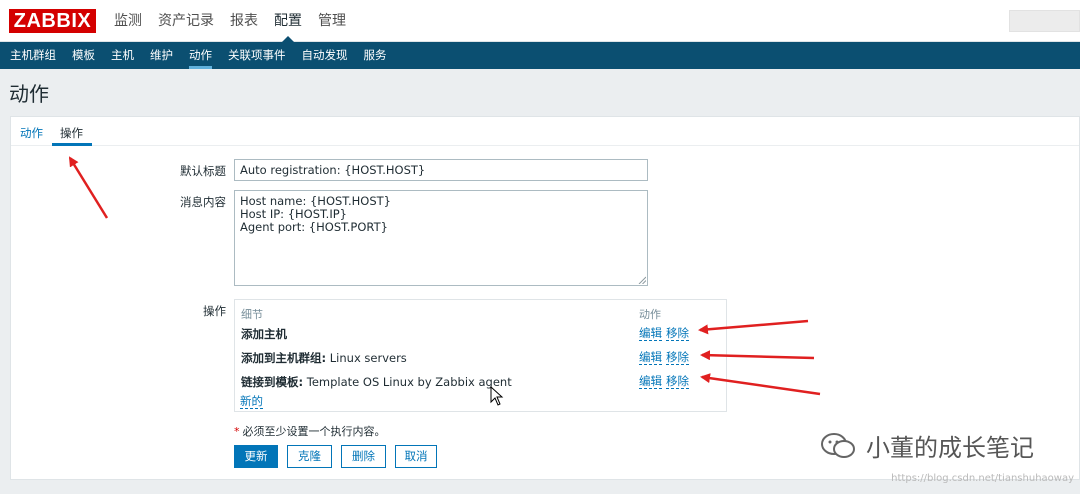 Image resolution: width=1080 pixels, height=494 pixels. What do you see at coordinates (83, 55) in the screenshot?
I see `sub-menu-templates: 模板` at bounding box center [83, 55].